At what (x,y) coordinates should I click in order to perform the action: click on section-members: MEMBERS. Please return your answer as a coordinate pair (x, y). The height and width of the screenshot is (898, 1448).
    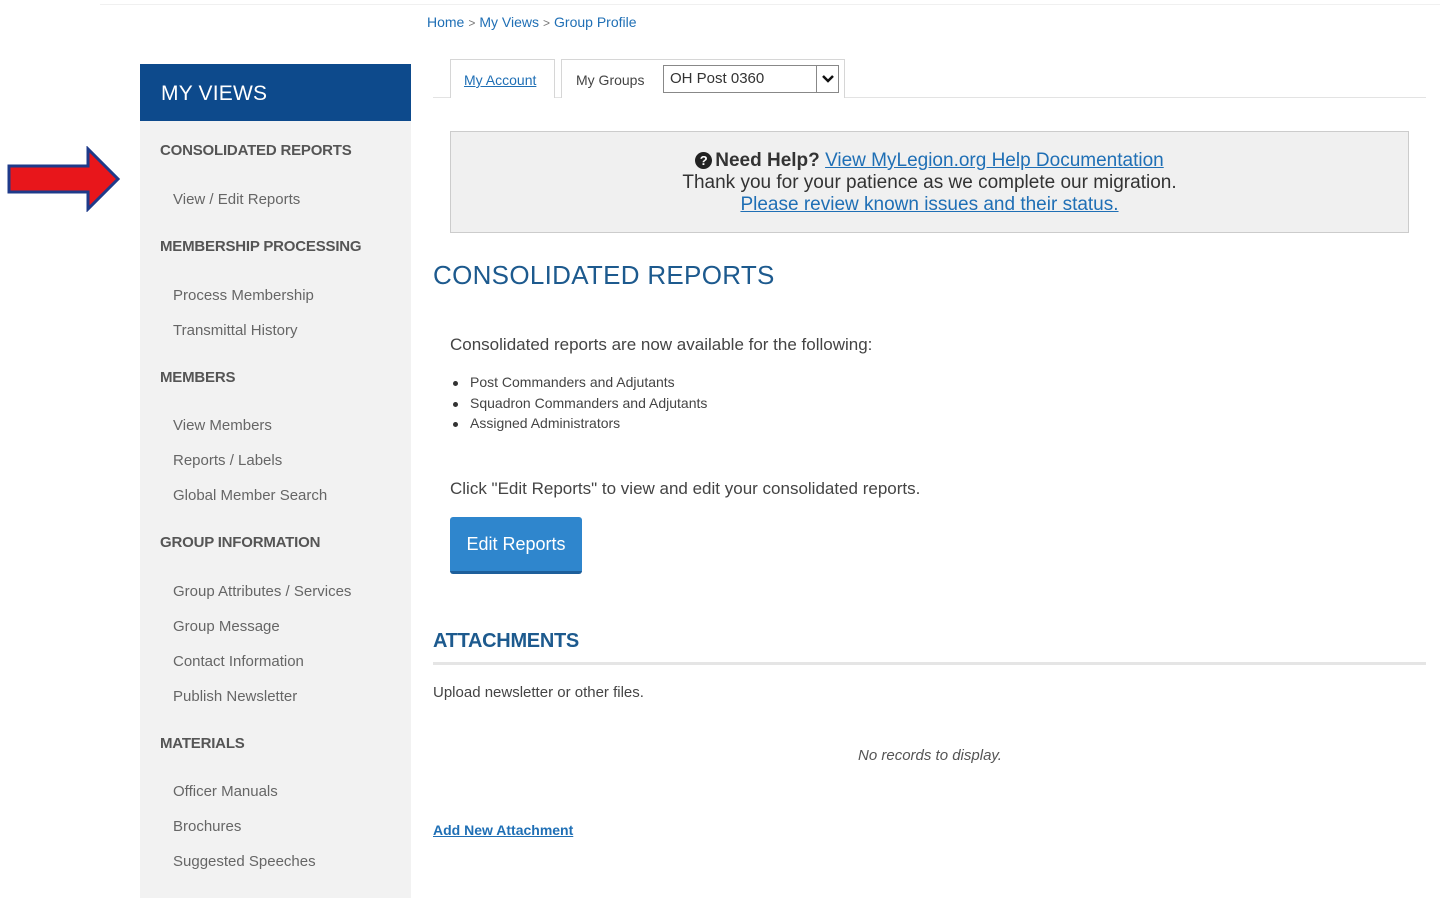
    Looking at the image, I should click on (198, 377).